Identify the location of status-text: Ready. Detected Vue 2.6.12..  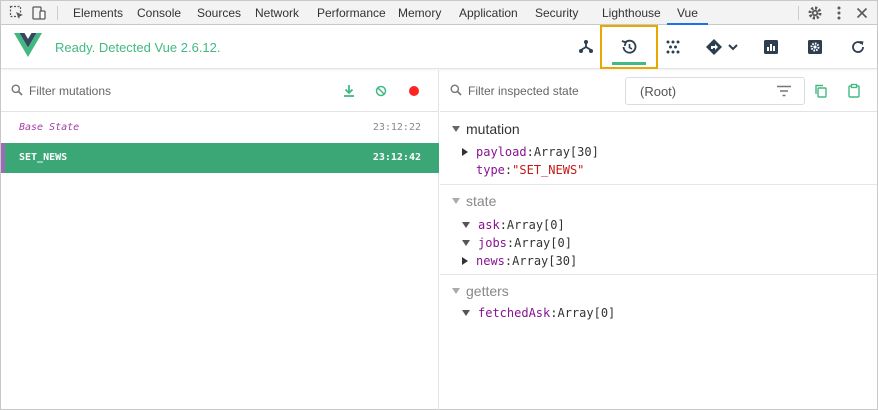
(138, 47).